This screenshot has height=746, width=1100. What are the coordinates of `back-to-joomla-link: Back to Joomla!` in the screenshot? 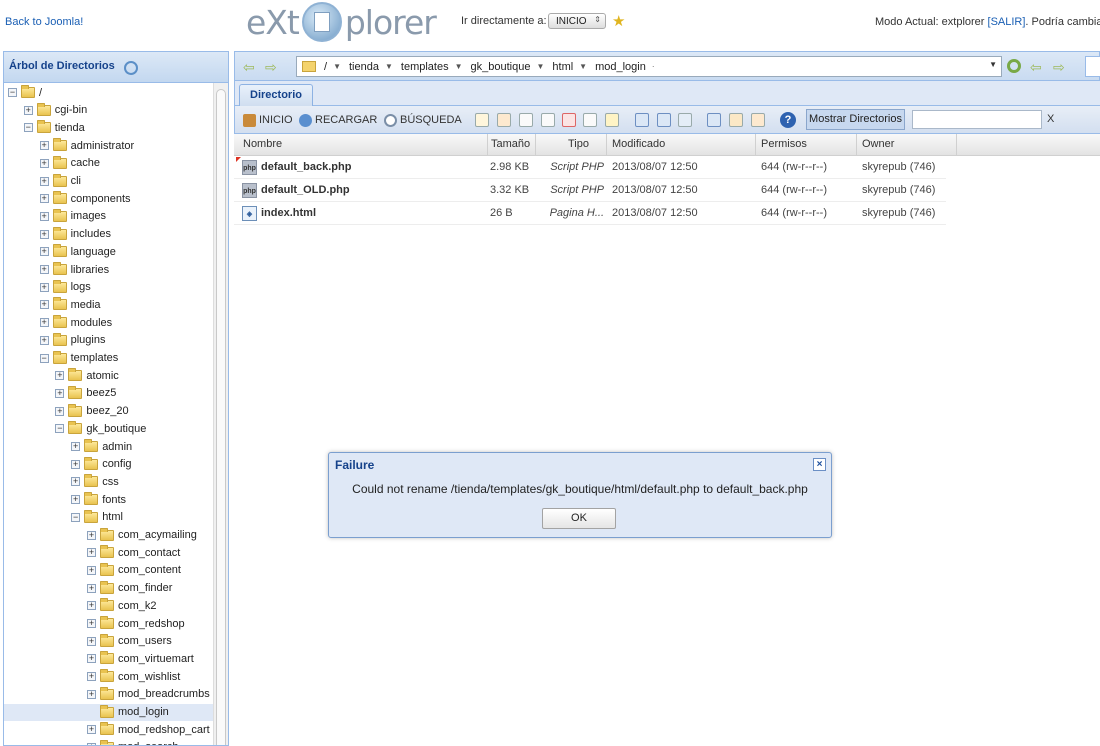 It's located at (44, 22).